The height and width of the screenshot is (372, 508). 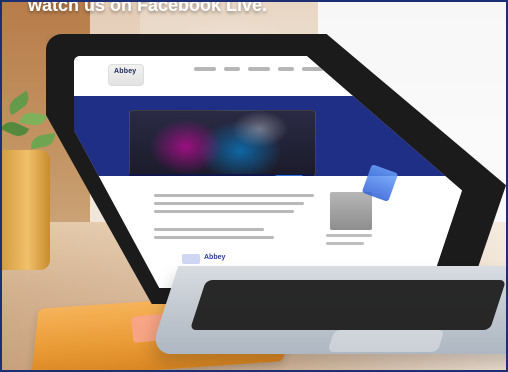 What do you see at coordinates (351, 211) in the screenshot?
I see `profile-photo` at bounding box center [351, 211].